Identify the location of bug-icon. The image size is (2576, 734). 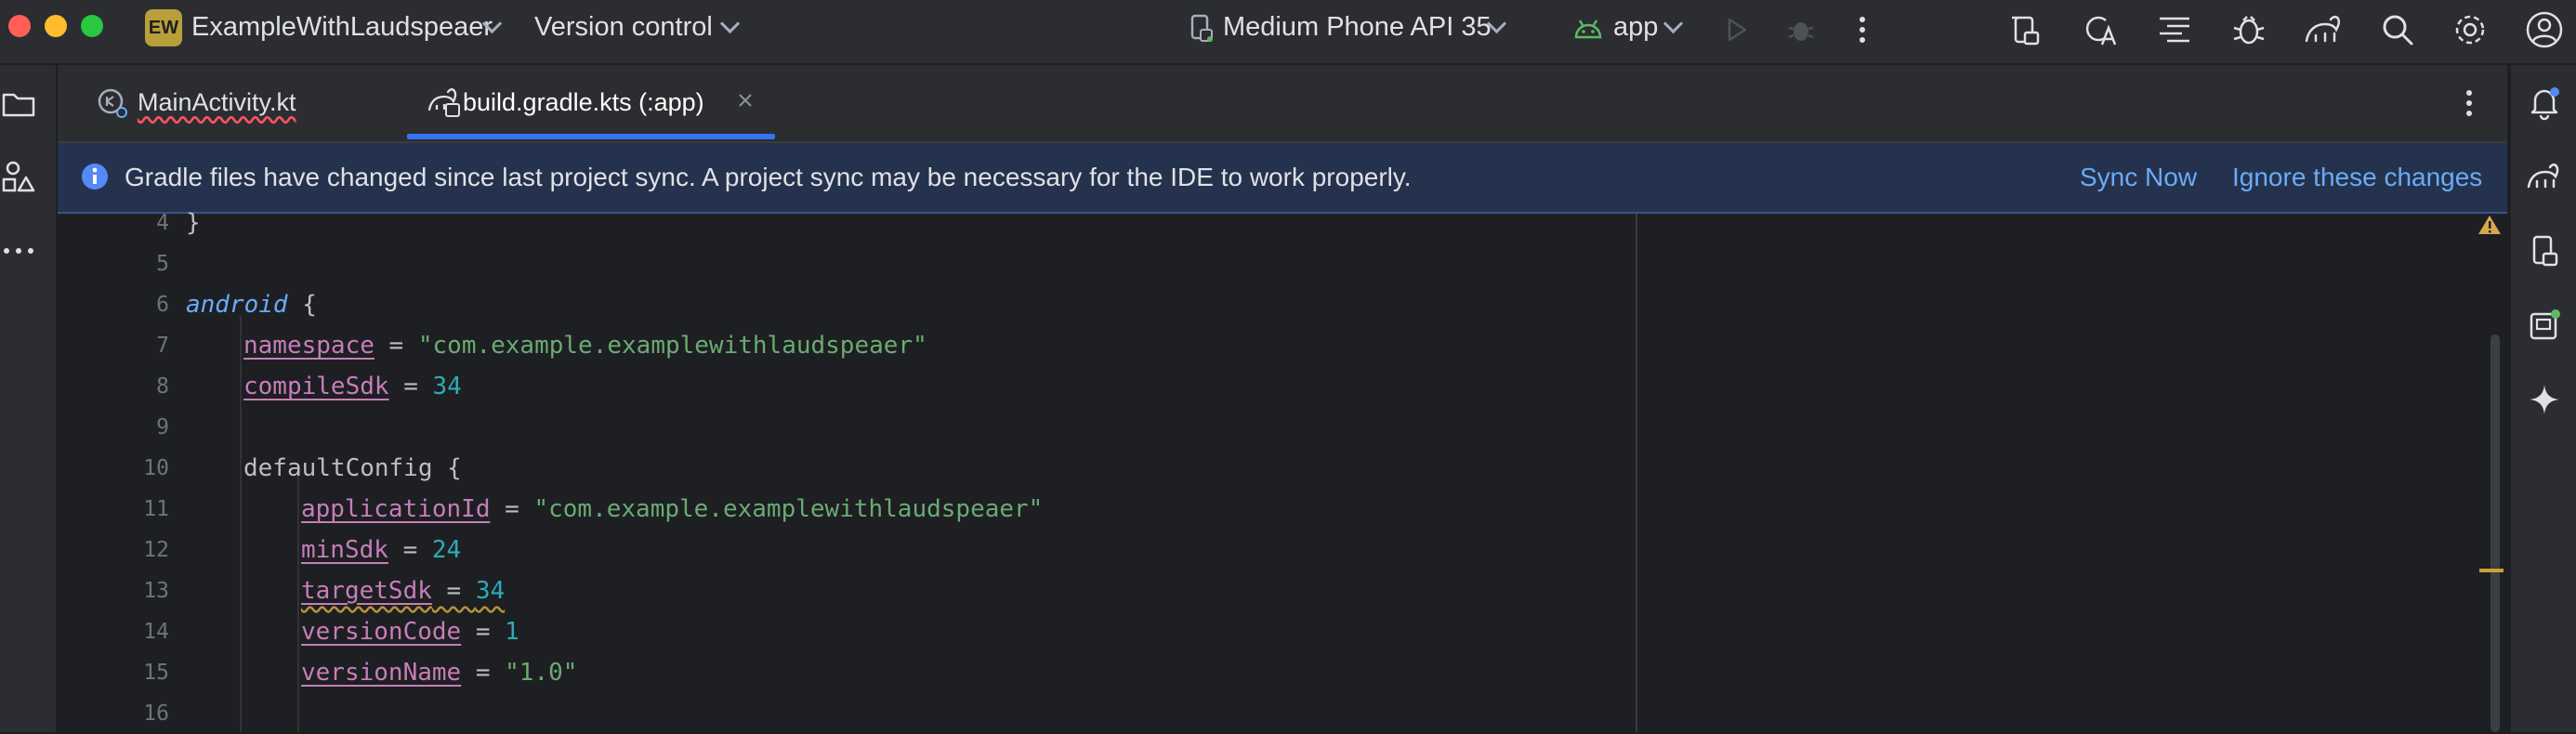
(2249, 29).